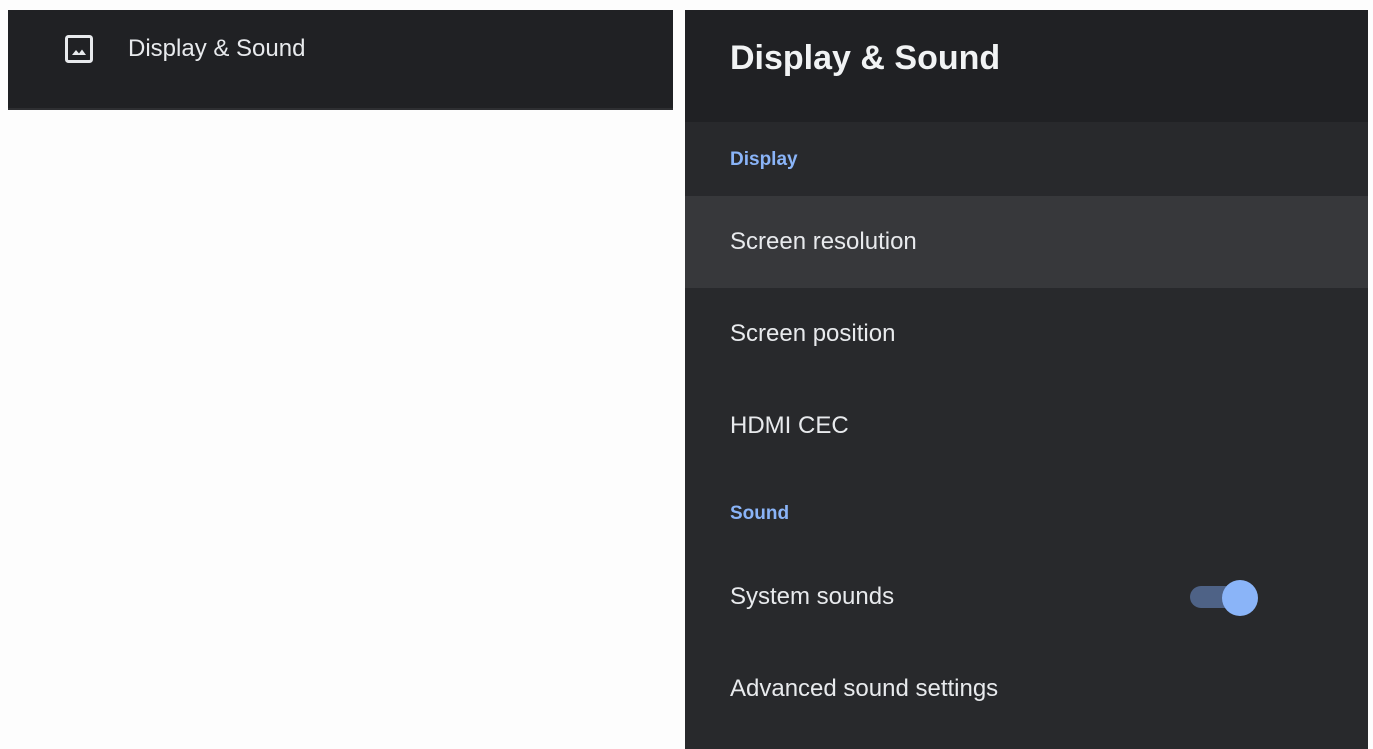 The height and width of the screenshot is (749, 1373). Describe the element at coordinates (217, 48) in the screenshot. I see `menu-item-label: Display & Sound` at that location.